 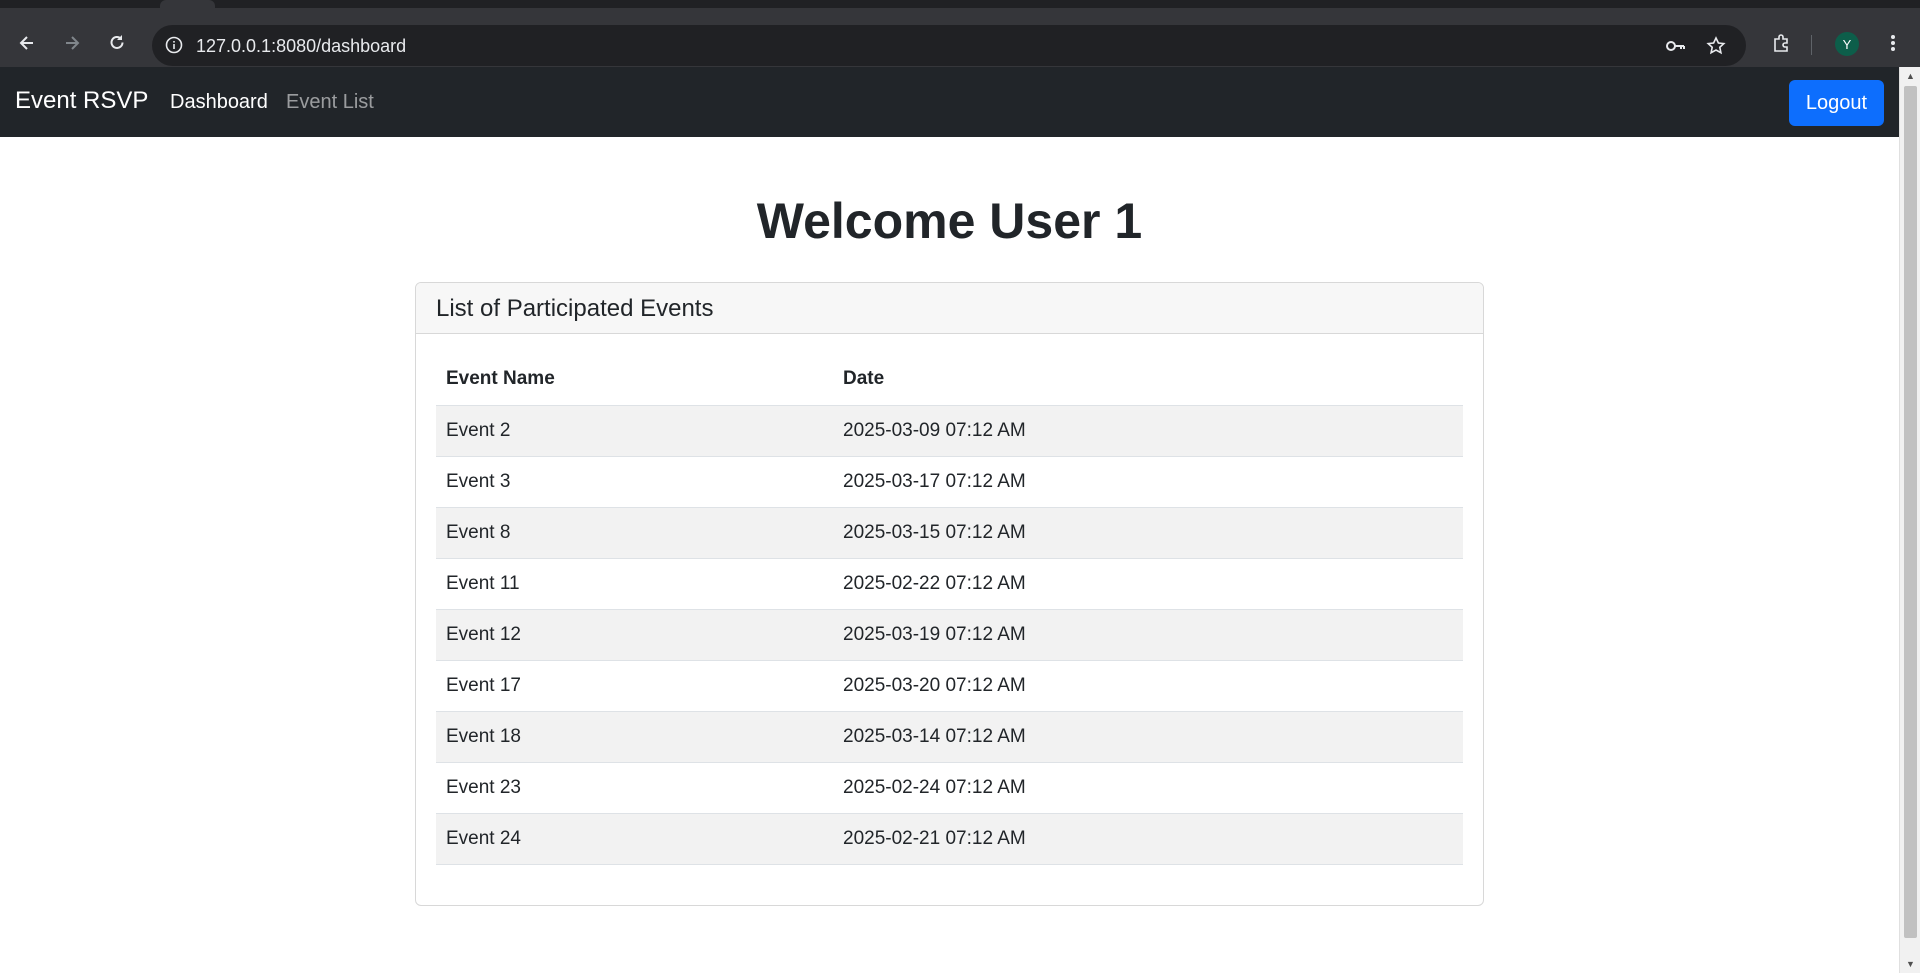 What do you see at coordinates (301, 46) in the screenshot?
I see `url-text: 127.0.0.1:8080/dashboard` at bounding box center [301, 46].